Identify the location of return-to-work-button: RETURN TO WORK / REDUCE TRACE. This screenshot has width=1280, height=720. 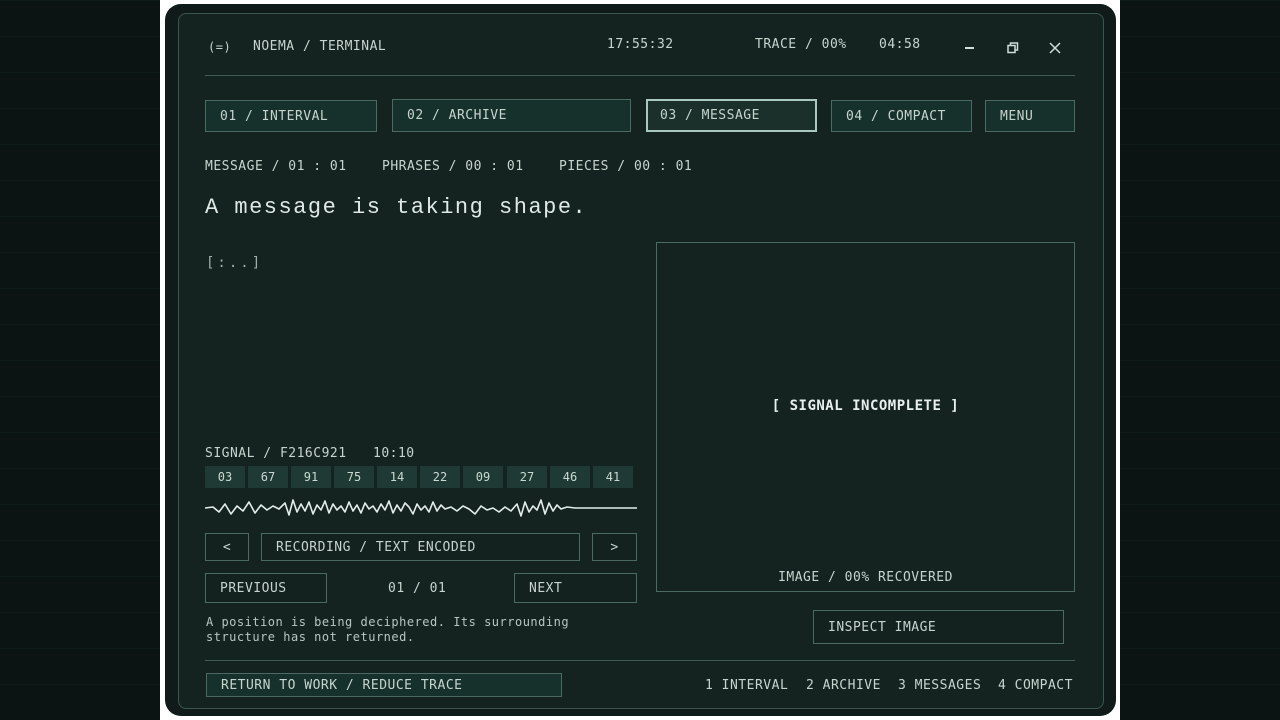
(384, 685).